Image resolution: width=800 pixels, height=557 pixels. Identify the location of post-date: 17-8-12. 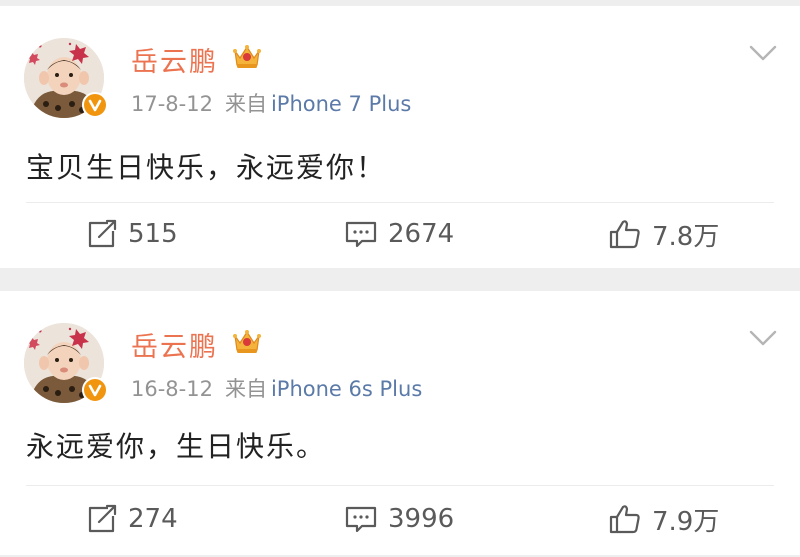
(172, 104).